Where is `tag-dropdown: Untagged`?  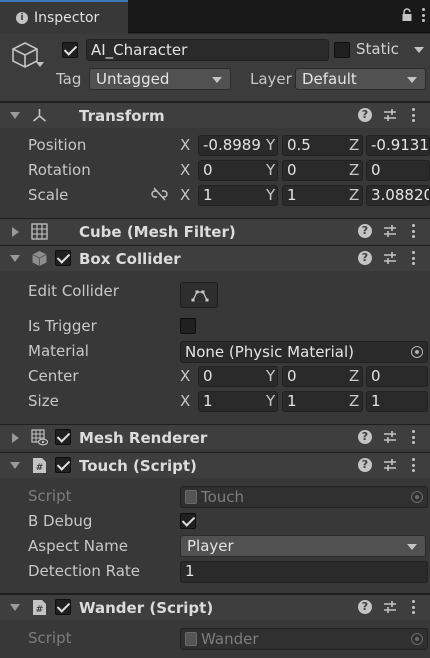
tag-dropdown: Untagged is located at coordinates (160, 79).